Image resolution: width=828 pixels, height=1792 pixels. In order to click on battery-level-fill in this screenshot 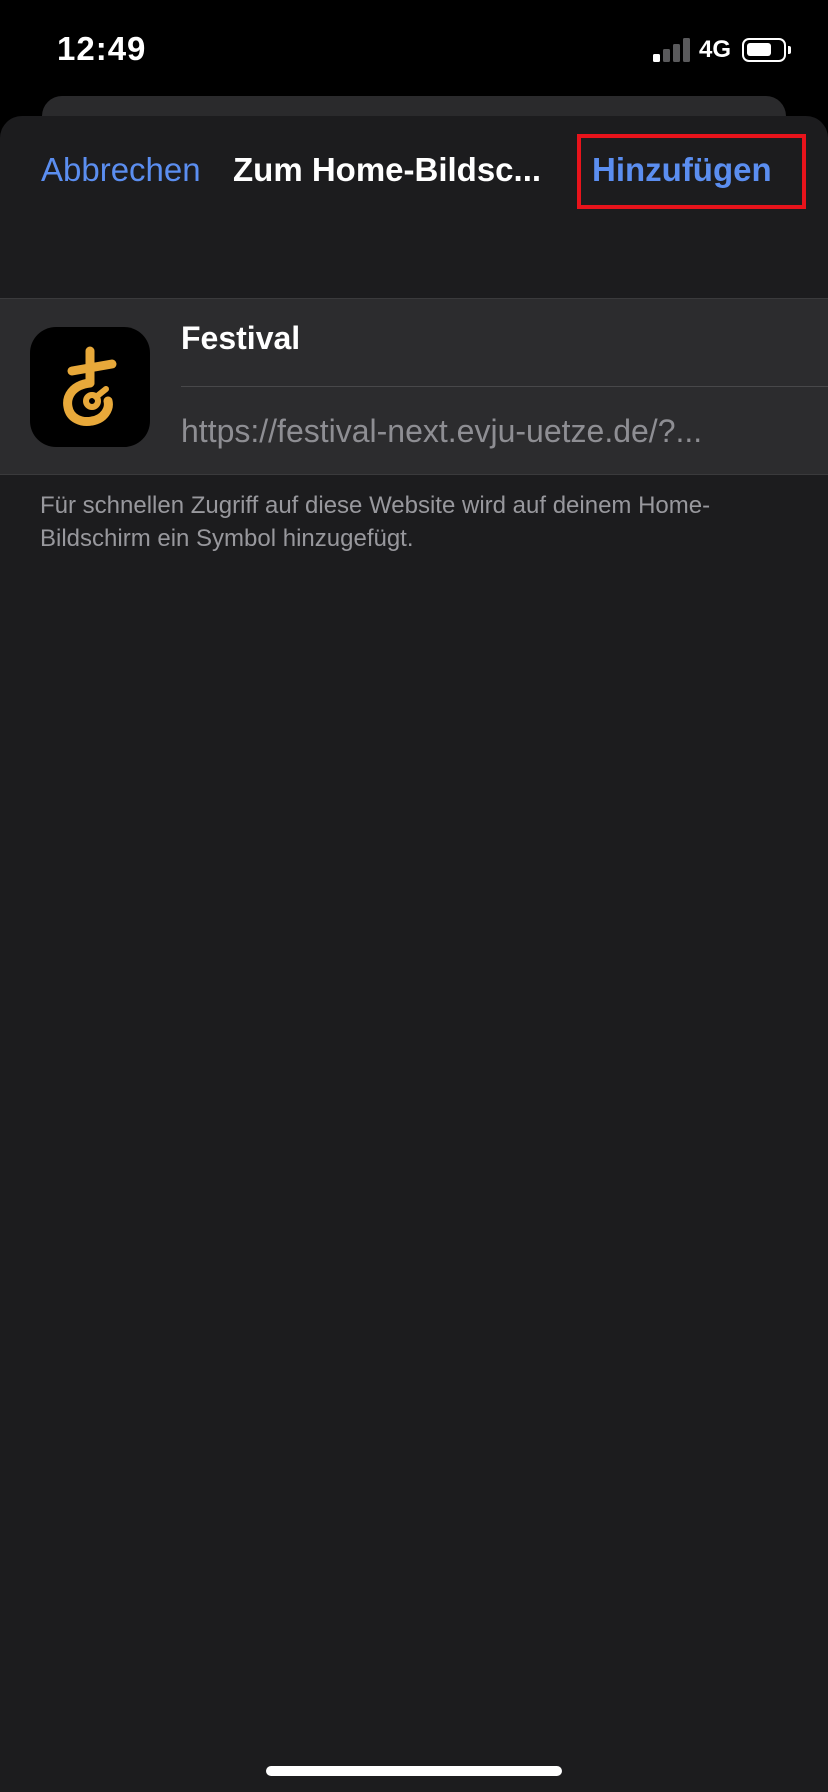, I will do `click(759, 49)`.